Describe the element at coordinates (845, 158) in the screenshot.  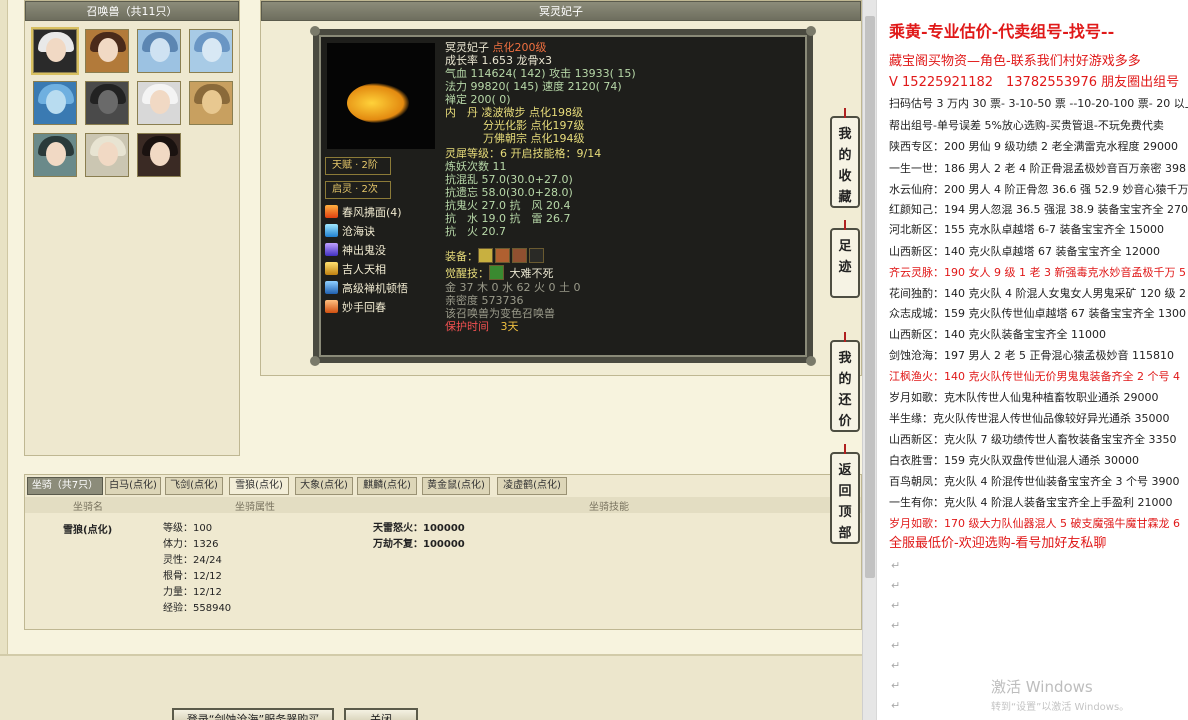
I see `side-button-favorites: 我的收藏` at that location.